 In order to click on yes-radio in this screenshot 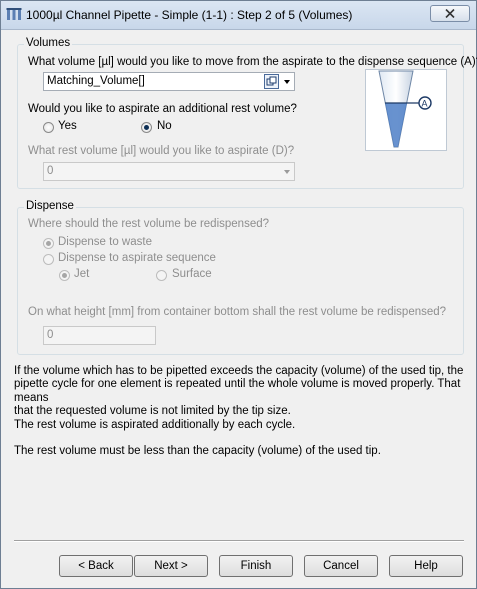, I will do `click(48, 127)`.